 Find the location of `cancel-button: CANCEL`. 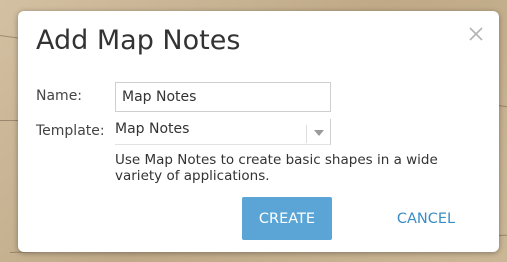

cancel-button: CANCEL is located at coordinates (426, 218).